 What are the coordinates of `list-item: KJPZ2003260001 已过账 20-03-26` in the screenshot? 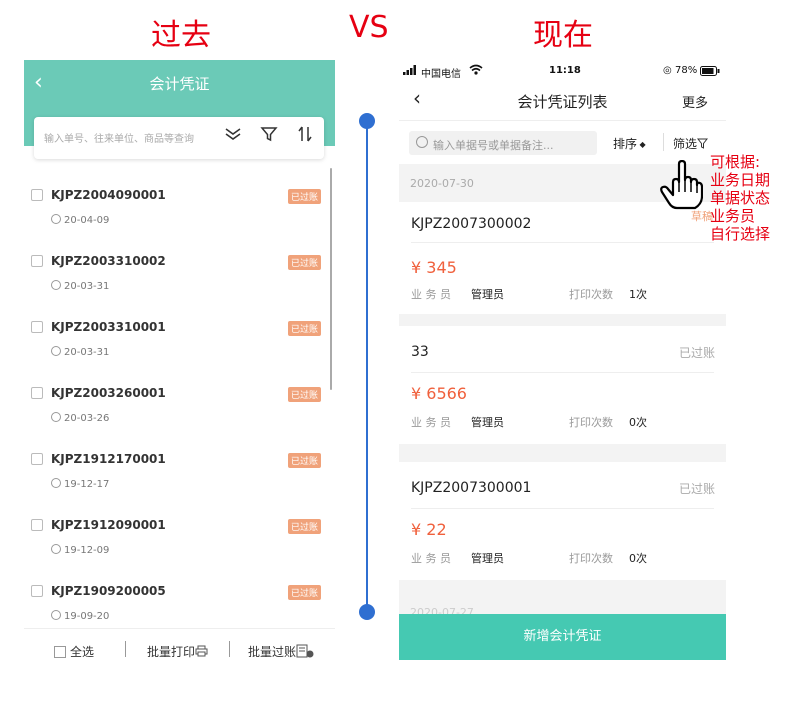 It's located at (179, 399).